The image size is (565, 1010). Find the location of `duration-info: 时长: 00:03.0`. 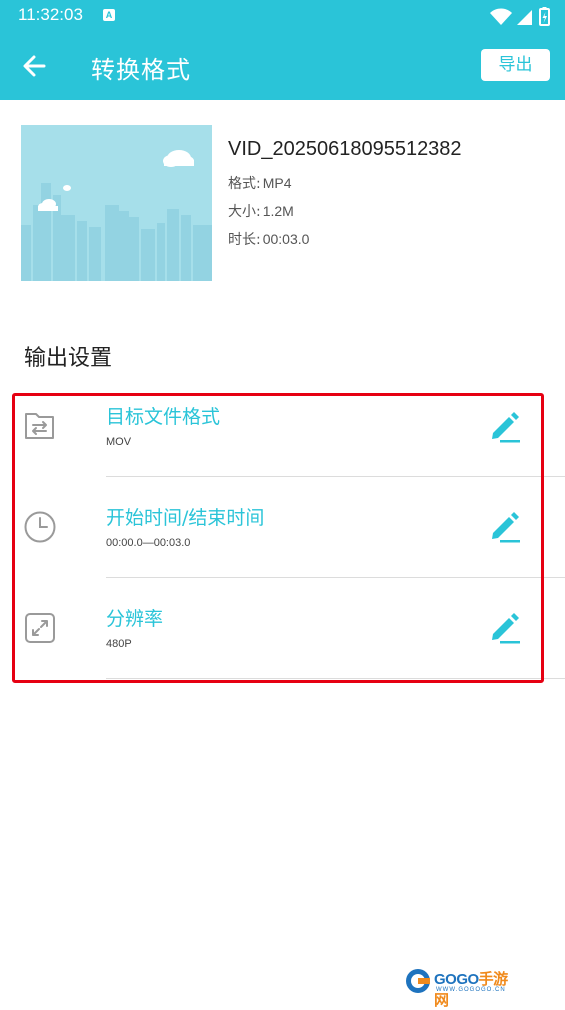

duration-info: 时长: 00:03.0 is located at coordinates (268, 239).